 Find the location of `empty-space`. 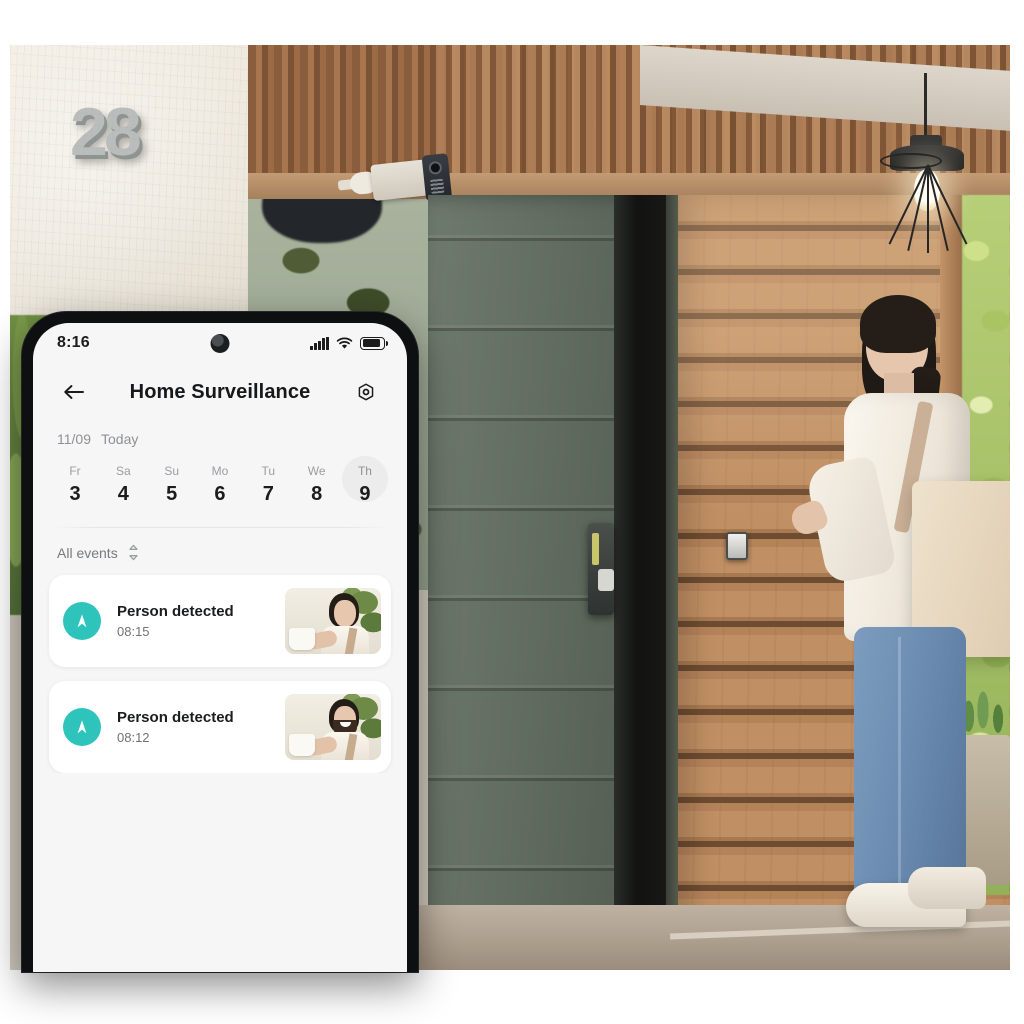

empty-space is located at coordinates (220, 872).